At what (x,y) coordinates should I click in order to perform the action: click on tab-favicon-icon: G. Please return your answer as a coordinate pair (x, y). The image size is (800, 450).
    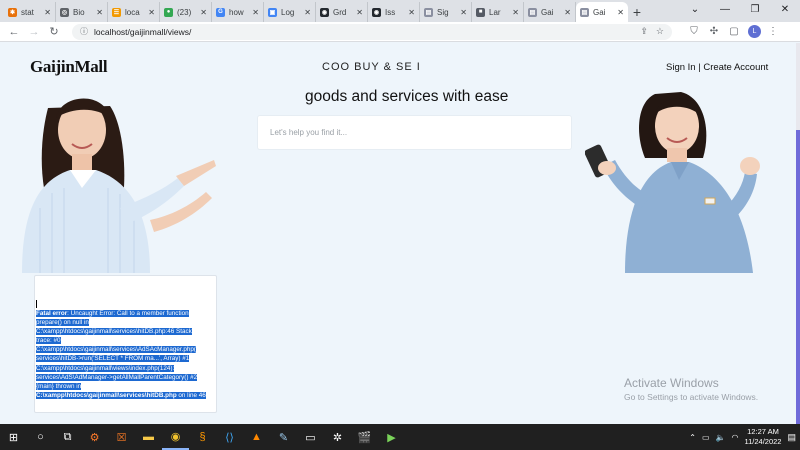
    Looking at the image, I should click on (220, 12).